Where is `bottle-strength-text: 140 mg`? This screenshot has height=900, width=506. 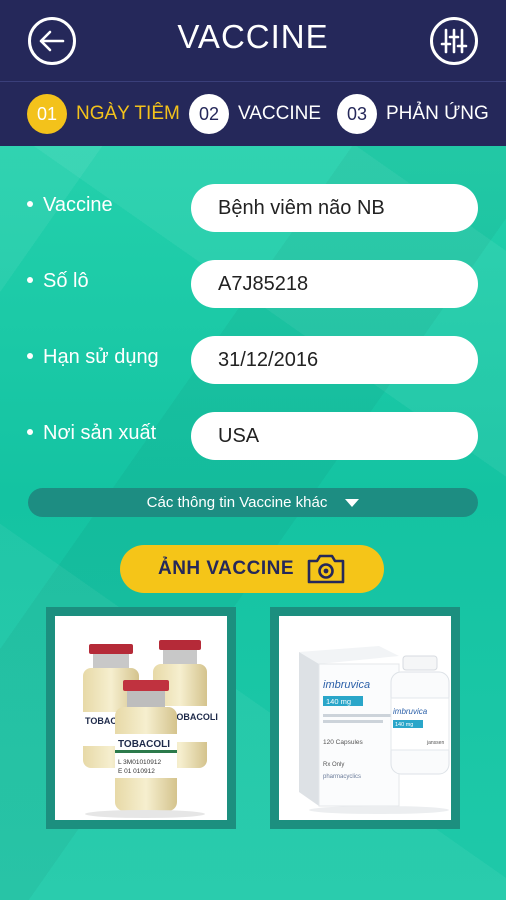 bottle-strength-text: 140 mg is located at coordinates (404, 725).